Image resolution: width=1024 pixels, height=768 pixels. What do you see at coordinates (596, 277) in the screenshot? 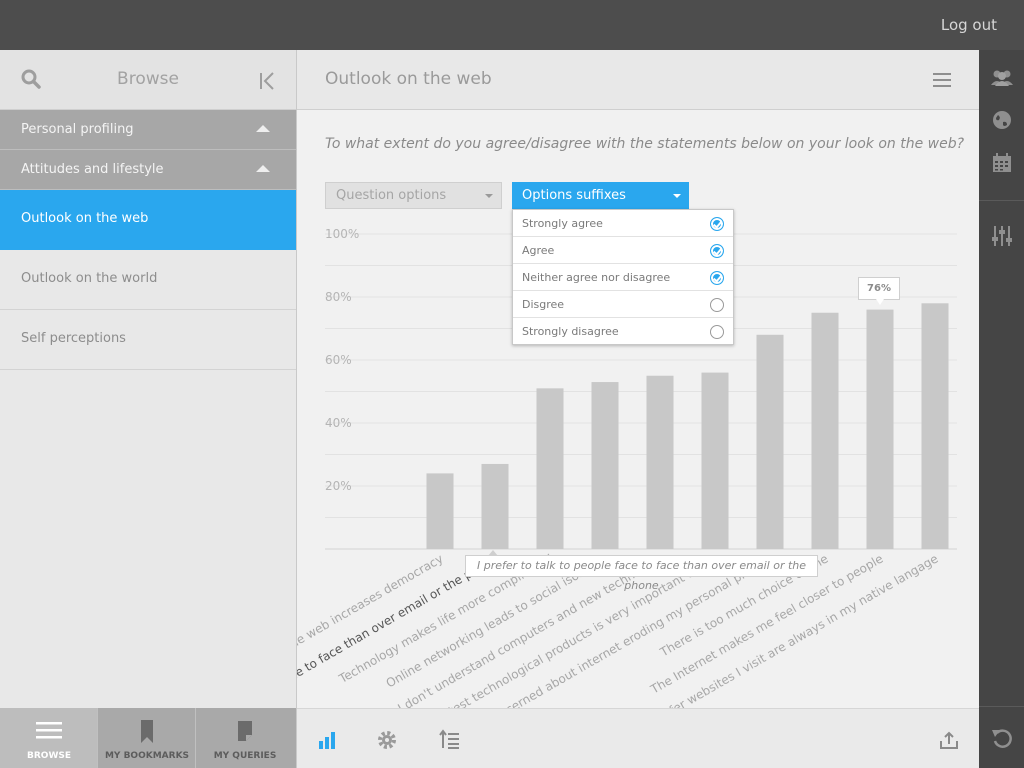
I see `option-label: Neither agree nor disagree` at bounding box center [596, 277].